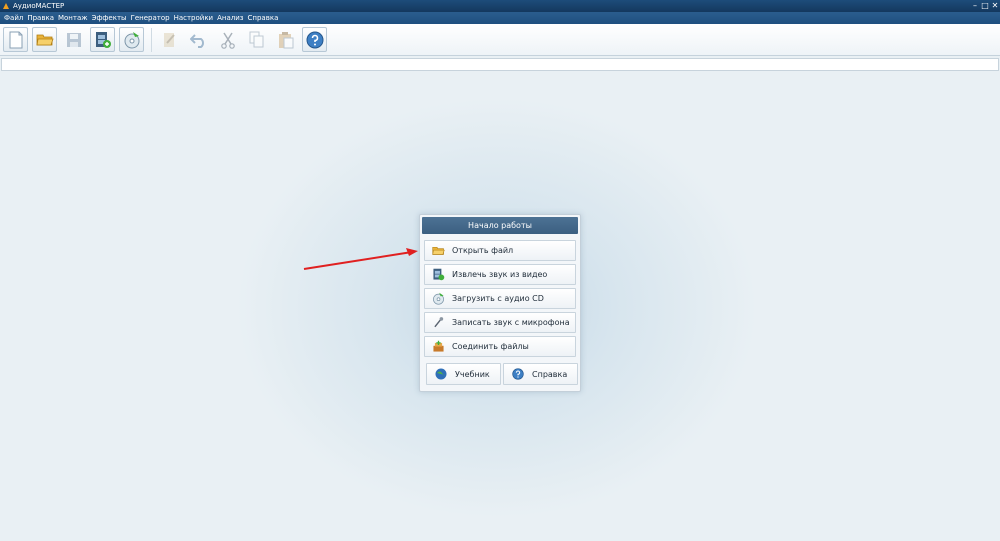 This screenshot has width=1000, height=541. Describe the element at coordinates (230, 18) in the screenshot. I see `menu-analysis: Анализ` at that location.